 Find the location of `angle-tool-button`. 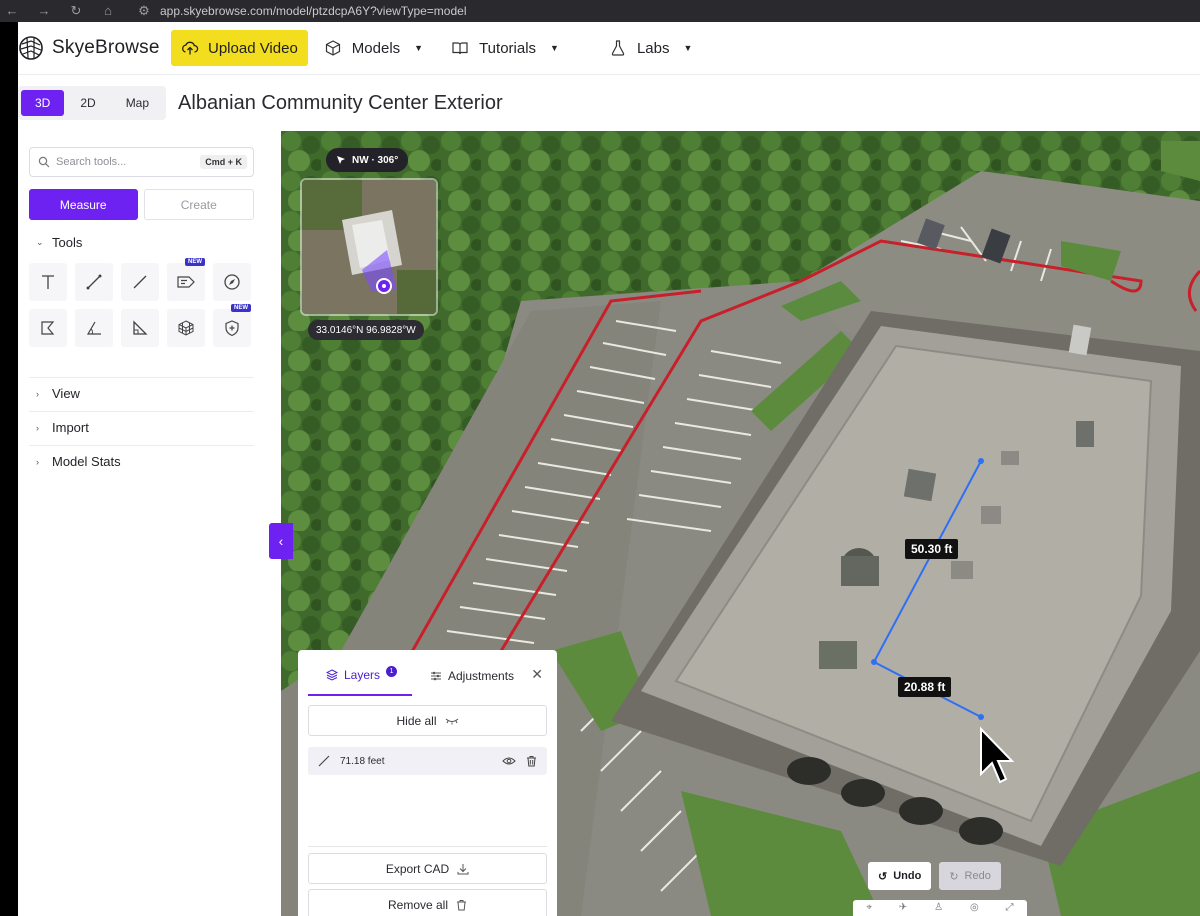

angle-tool-button is located at coordinates (94, 328).